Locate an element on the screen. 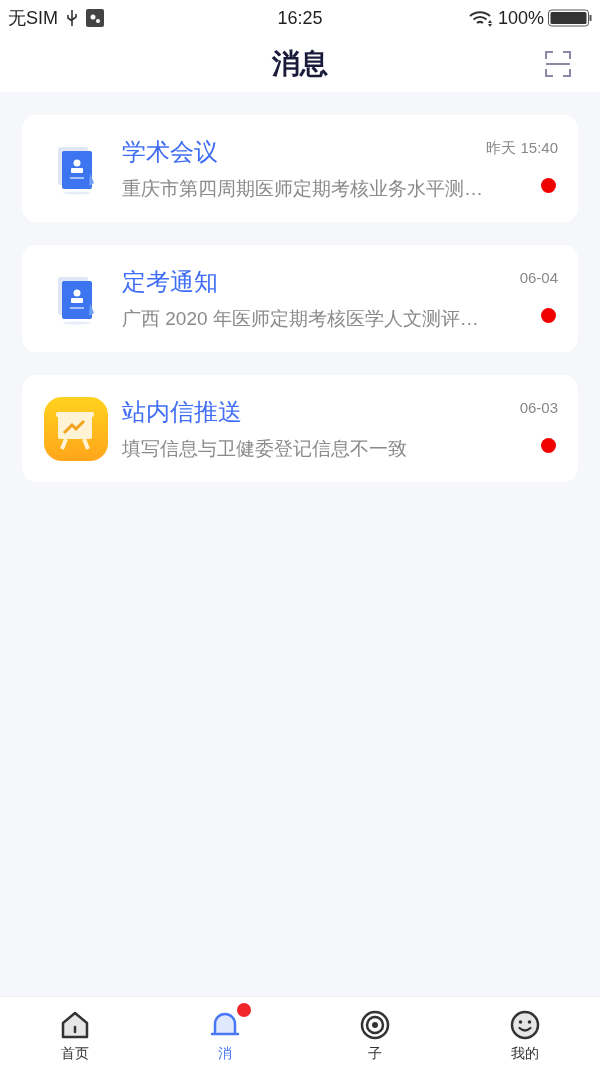 The image size is (600, 1067). carrier-text: 无SIM is located at coordinates (33, 18).